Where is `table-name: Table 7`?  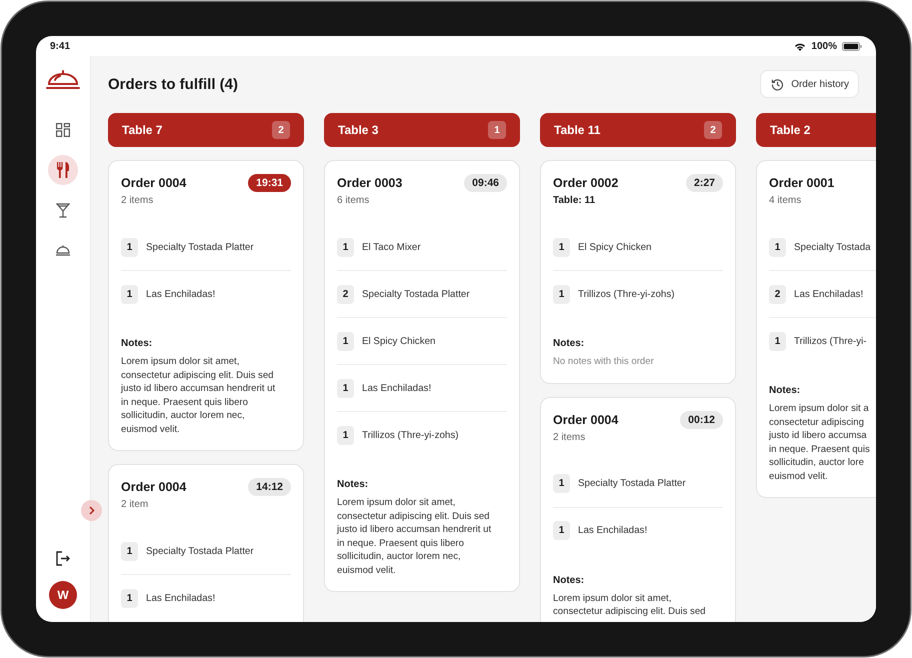
table-name: Table 7 is located at coordinates (142, 130).